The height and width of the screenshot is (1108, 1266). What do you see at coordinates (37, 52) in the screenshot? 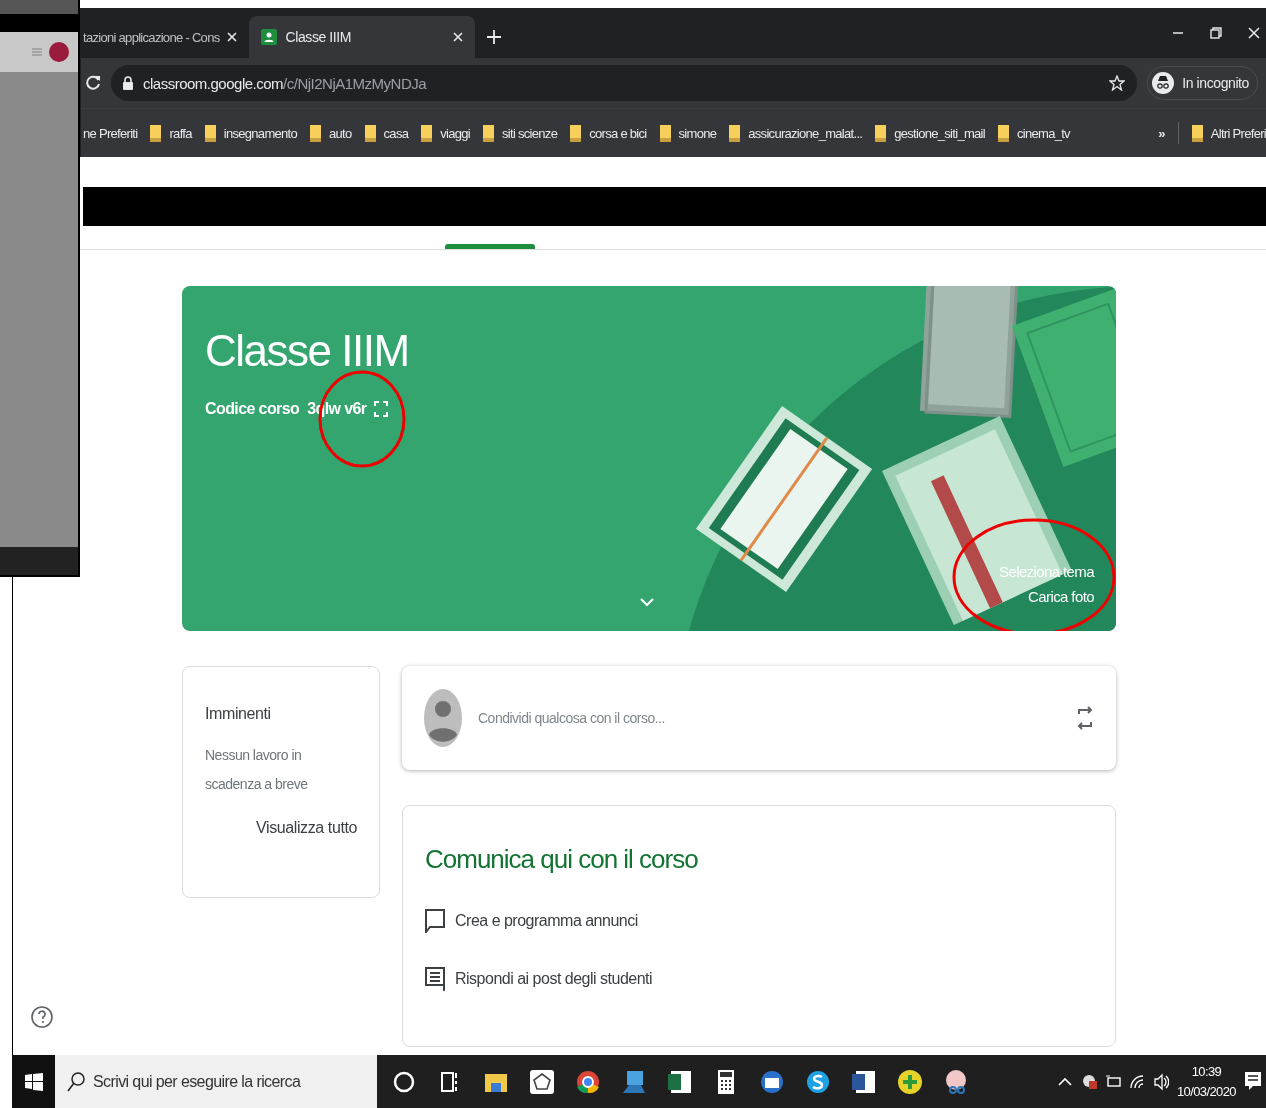
I see `menu-icon` at bounding box center [37, 52].